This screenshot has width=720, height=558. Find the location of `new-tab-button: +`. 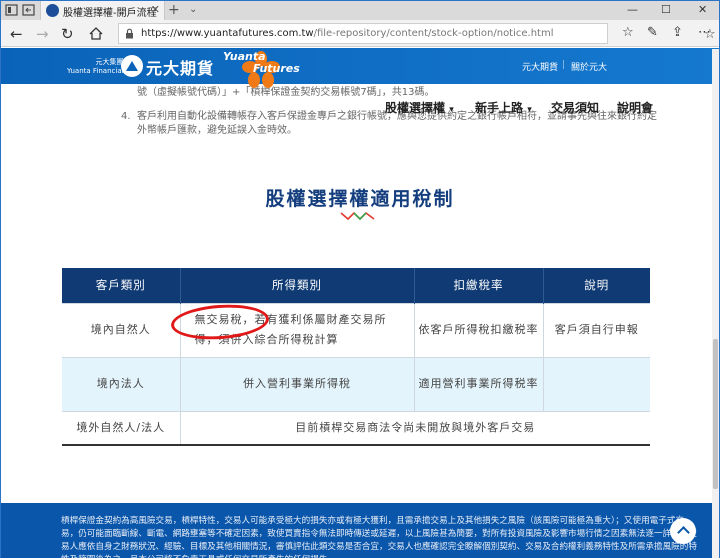

new-tab-button: + is located at coordinates (174, 10).